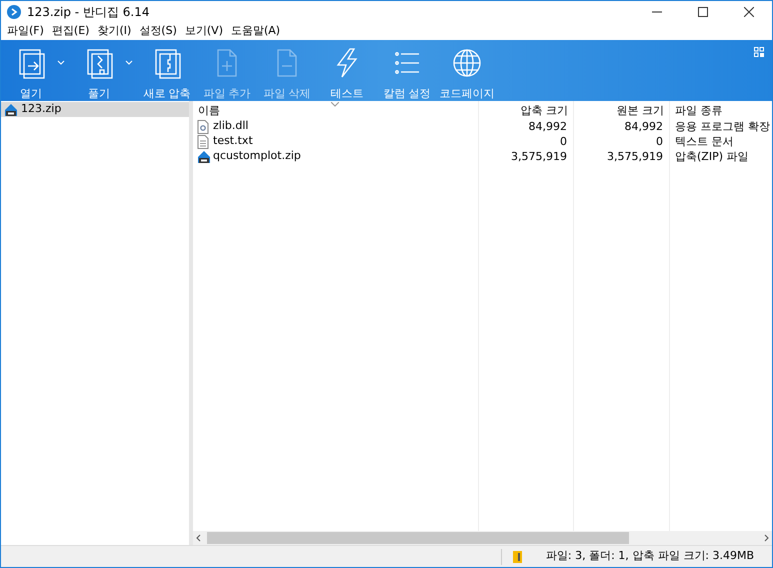  I want to click on menu-item: 편집(E), so click(71, 31).